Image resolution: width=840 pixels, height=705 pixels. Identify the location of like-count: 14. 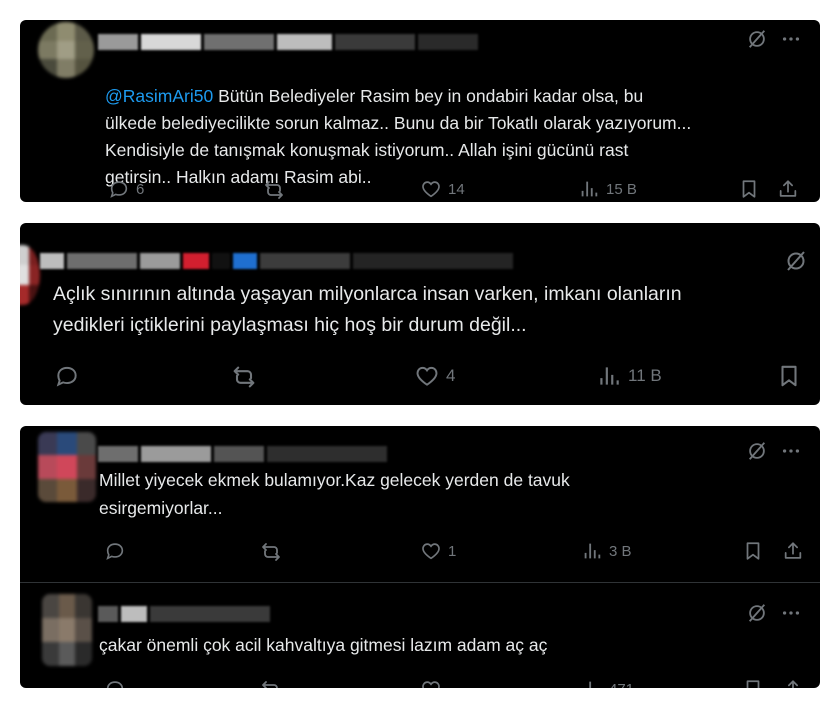
(456, 189).